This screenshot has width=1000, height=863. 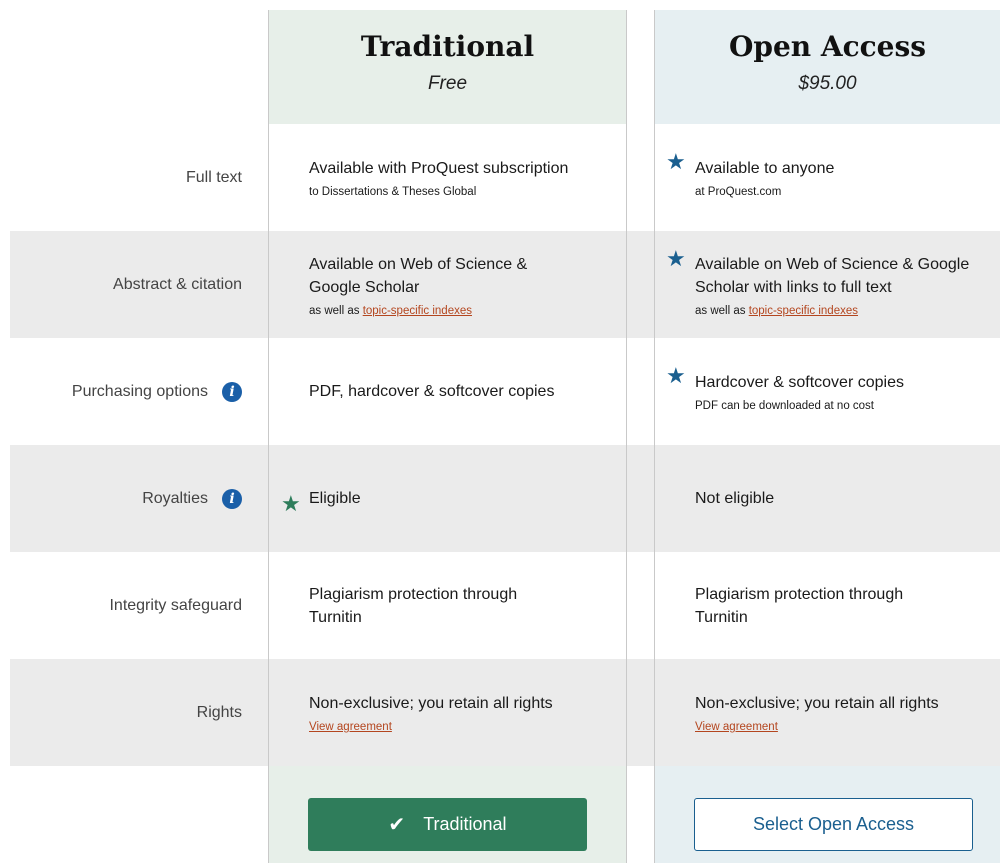 I want to click on row-label: Integrity safeguard, so click(x=175, y=605).